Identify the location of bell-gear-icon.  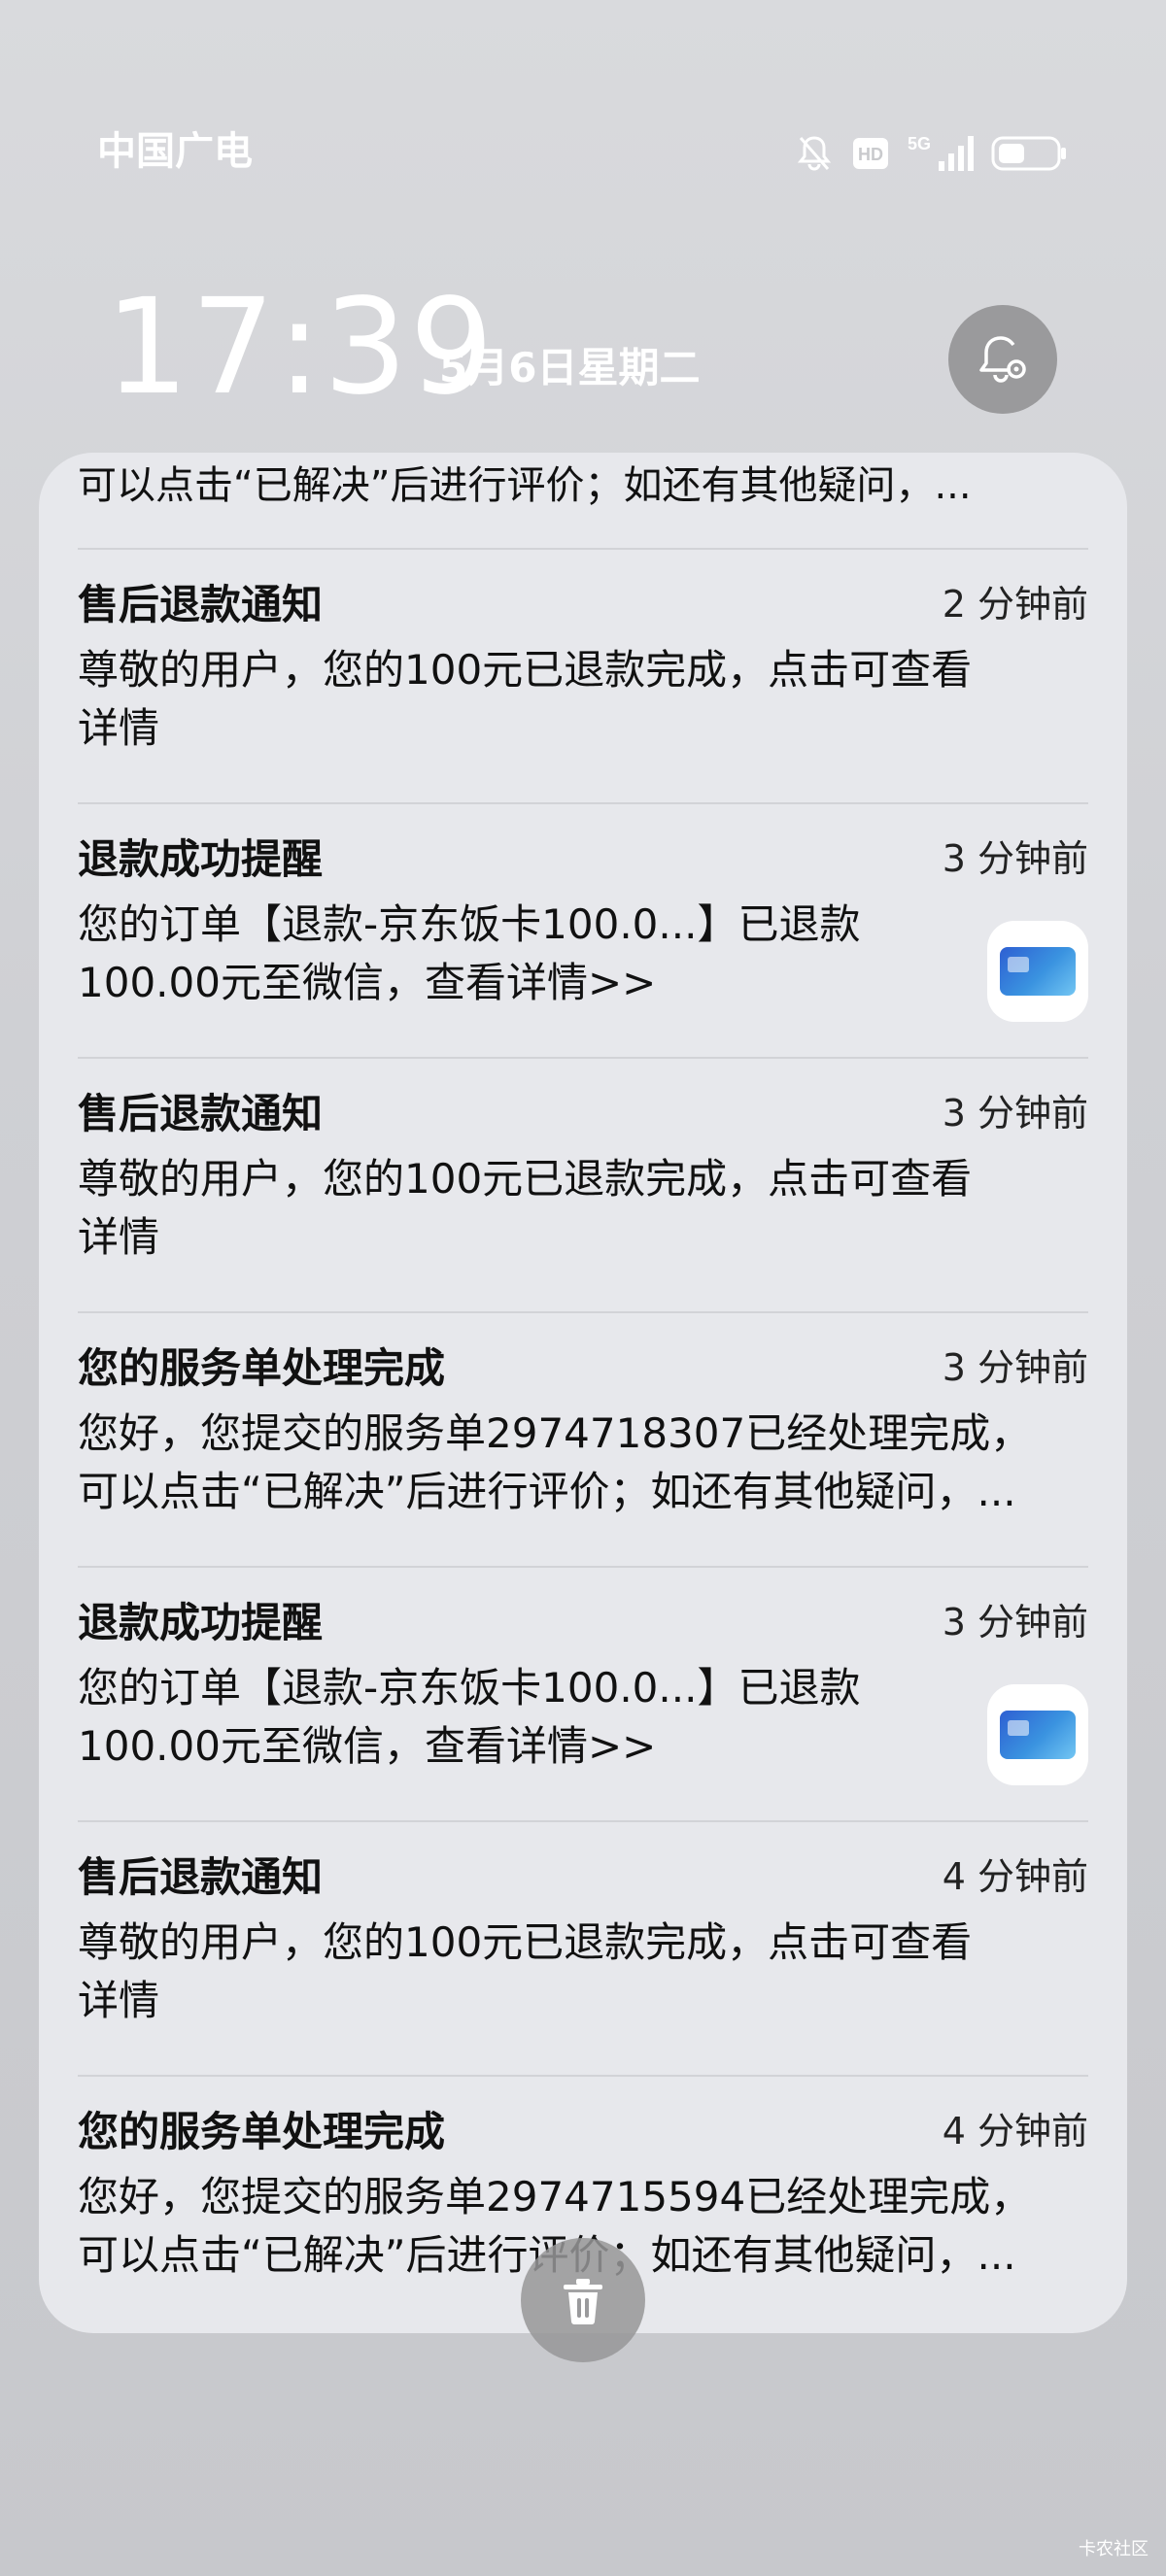
(1002, 359).